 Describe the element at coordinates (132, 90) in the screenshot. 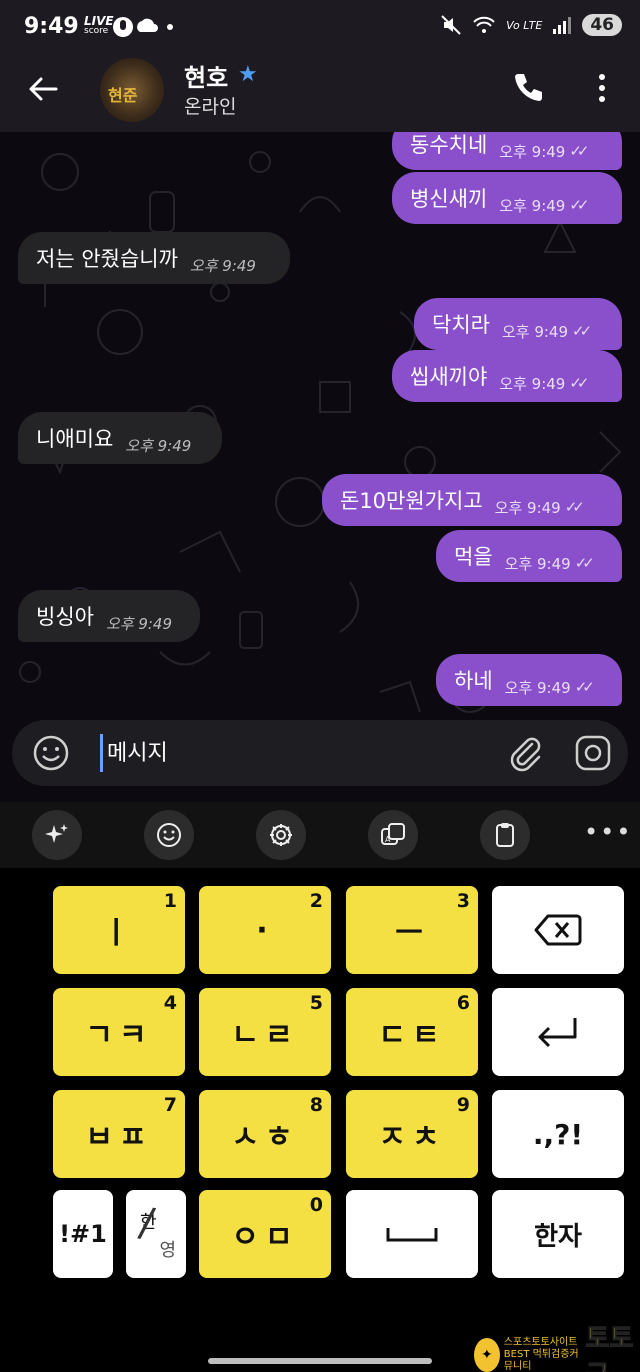

I see `avatar: 현준` at that location.